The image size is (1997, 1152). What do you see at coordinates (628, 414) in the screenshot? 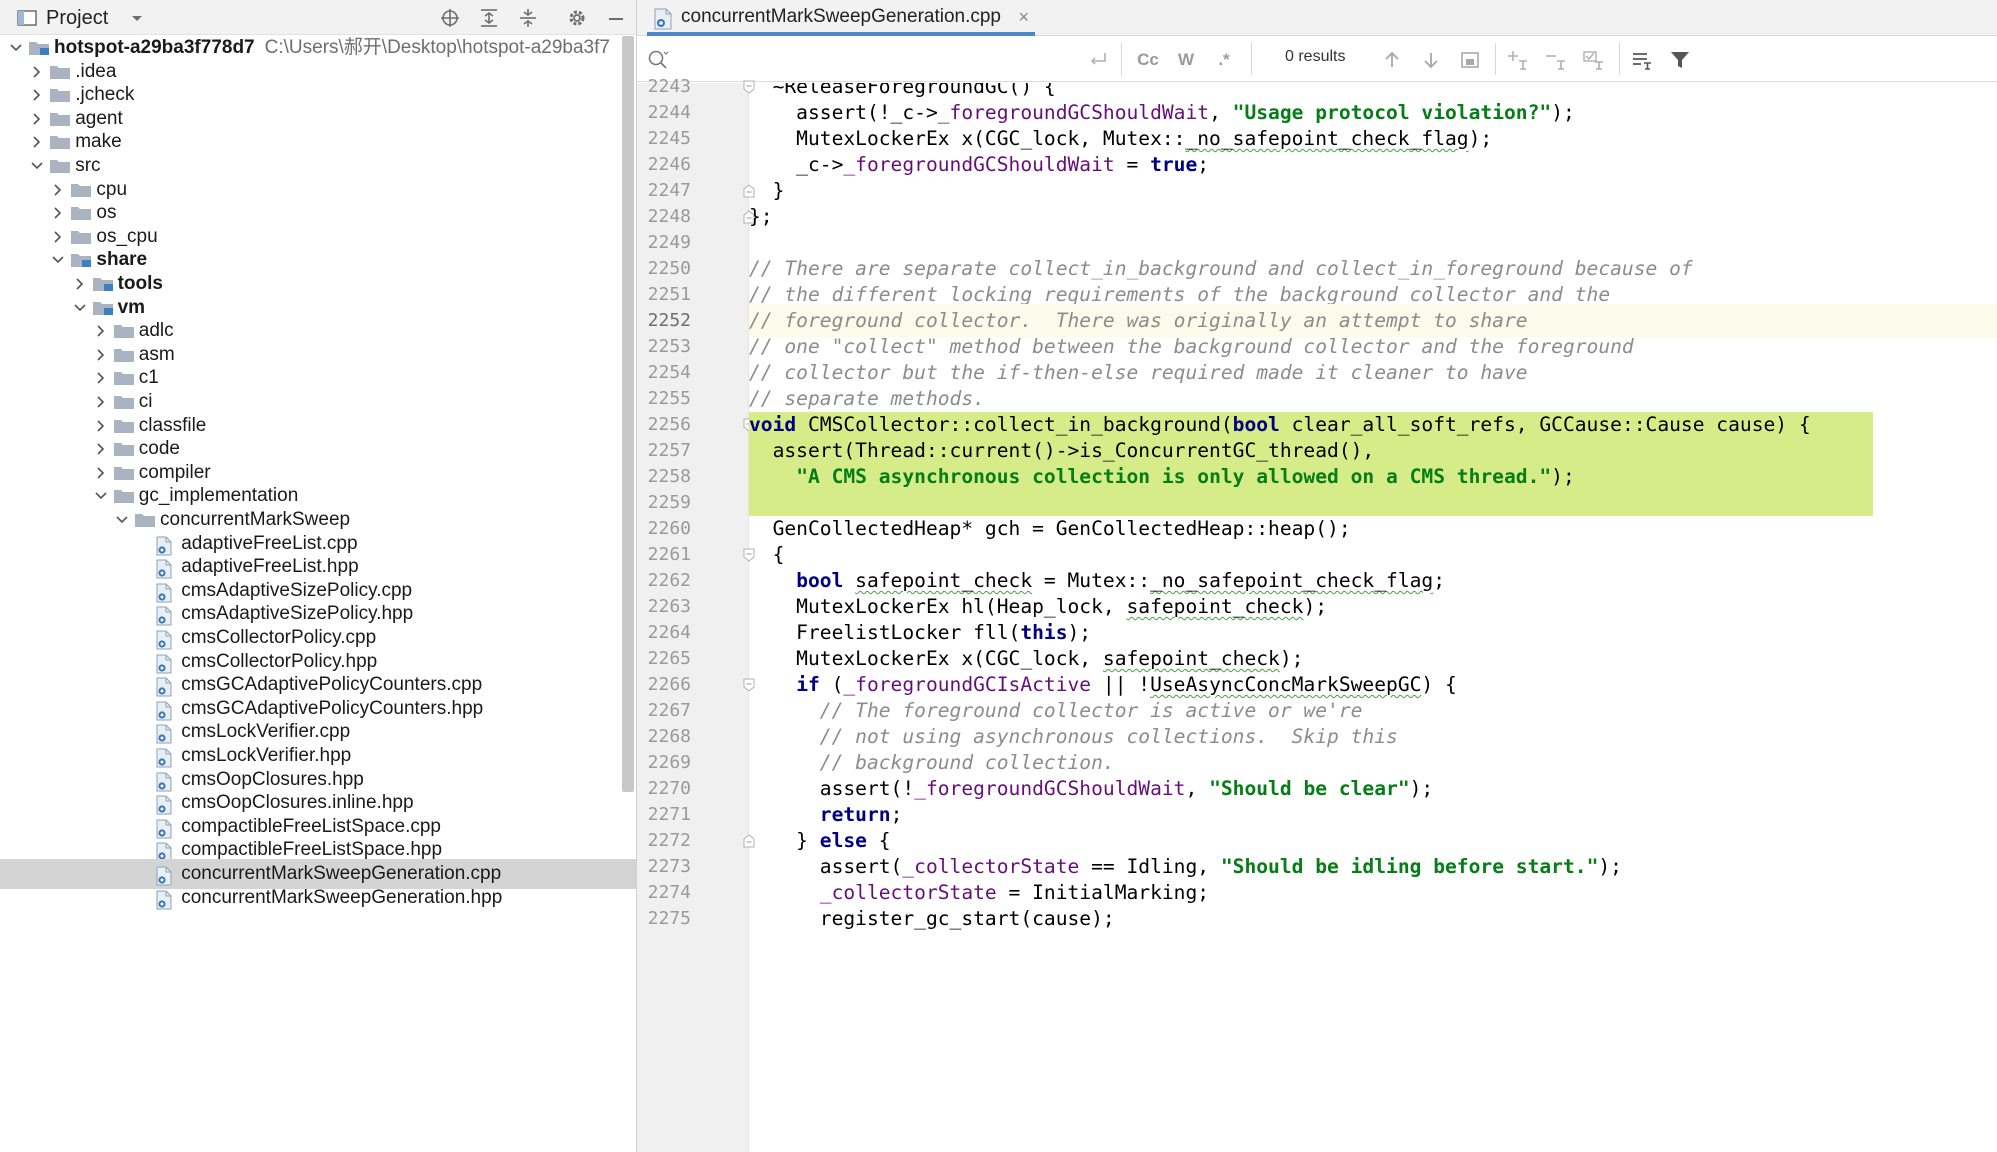
I see `project-scrollbar` at bounding box center [628, 414].